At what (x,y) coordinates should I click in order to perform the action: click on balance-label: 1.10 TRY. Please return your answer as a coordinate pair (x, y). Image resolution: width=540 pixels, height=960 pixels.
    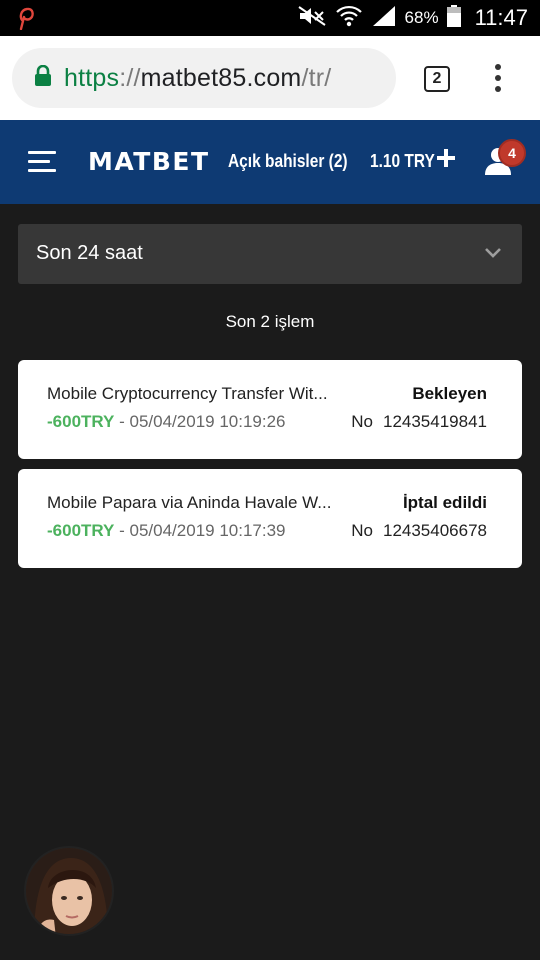
    Looking at the image, I should click on (402, 161).